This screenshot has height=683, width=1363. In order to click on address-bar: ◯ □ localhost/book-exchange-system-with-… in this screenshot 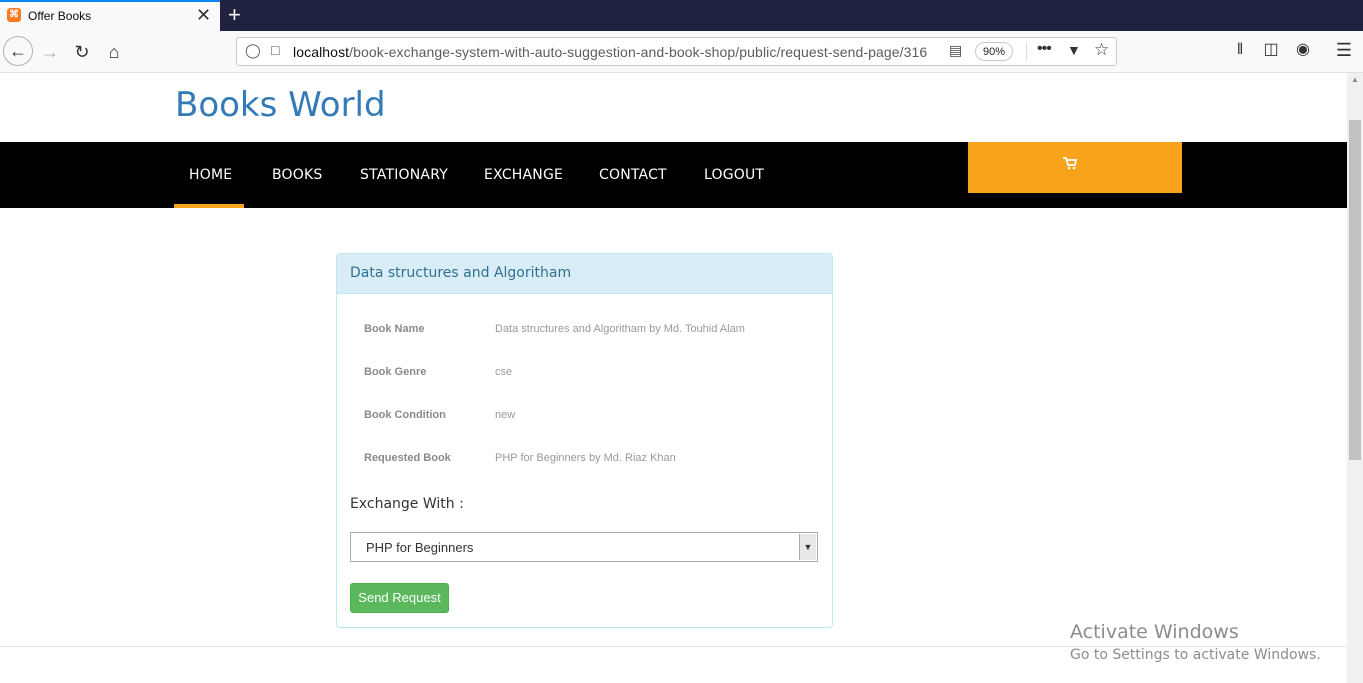, I will do `click(676, 51)`.